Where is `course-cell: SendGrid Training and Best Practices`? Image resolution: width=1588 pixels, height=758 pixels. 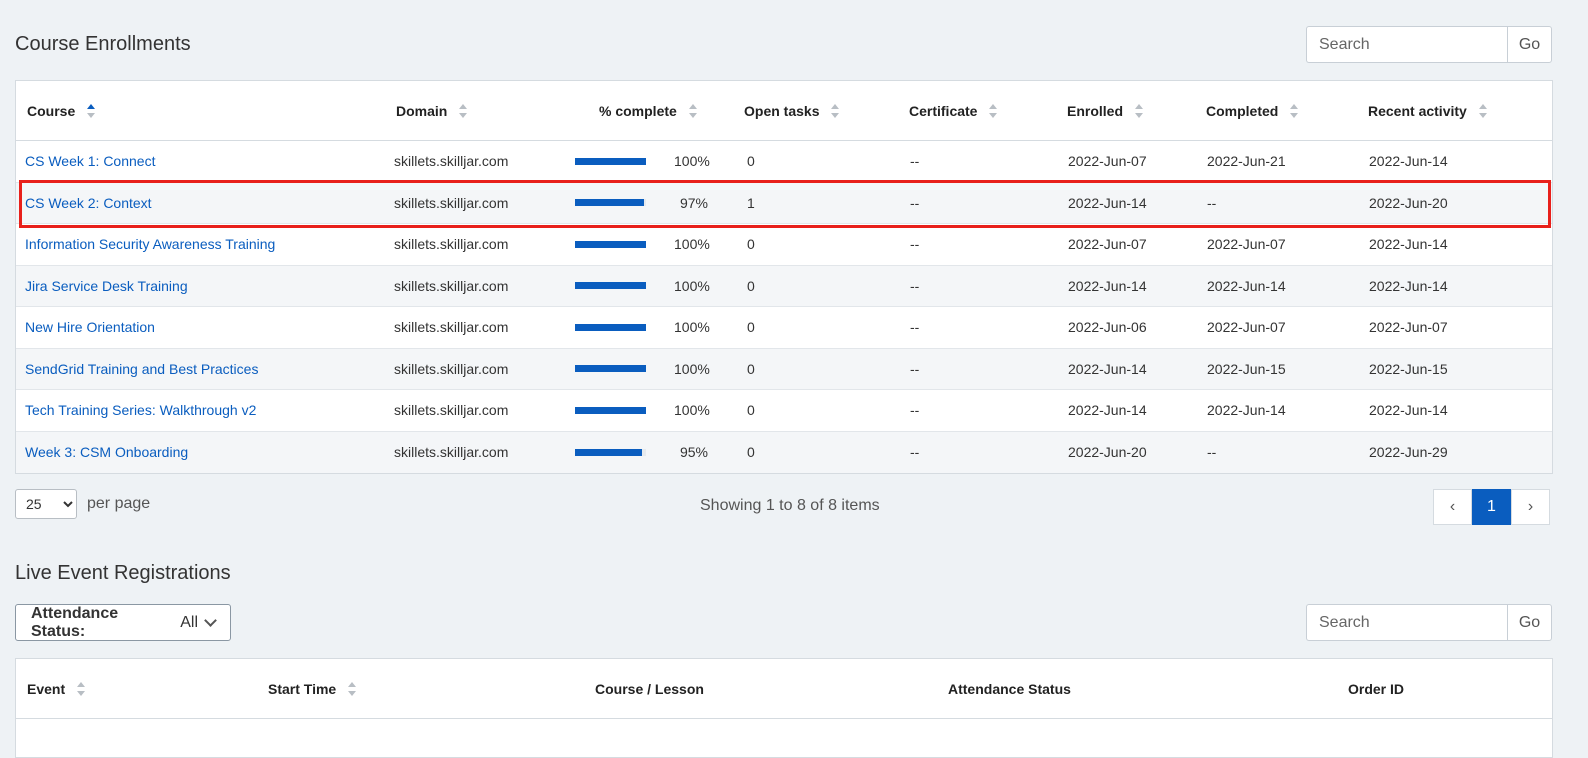
course-cell: SendGrid Training and Best Practices is located at coordinates (205, 369).